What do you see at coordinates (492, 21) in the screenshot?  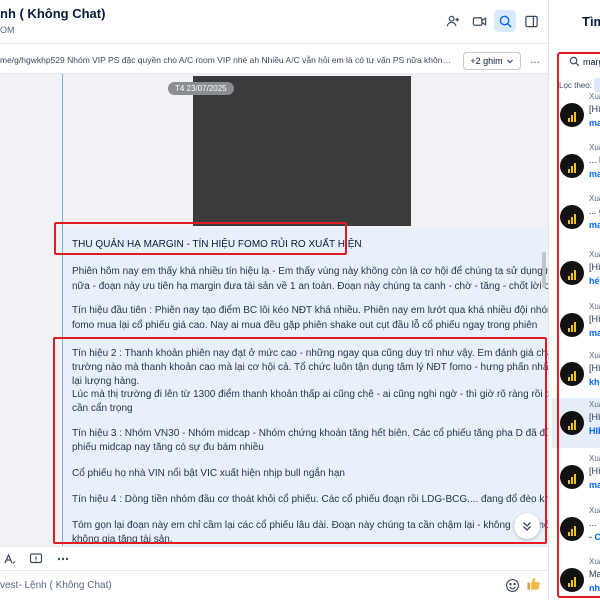 I see `header-actions` at bounding box center [492, 21].